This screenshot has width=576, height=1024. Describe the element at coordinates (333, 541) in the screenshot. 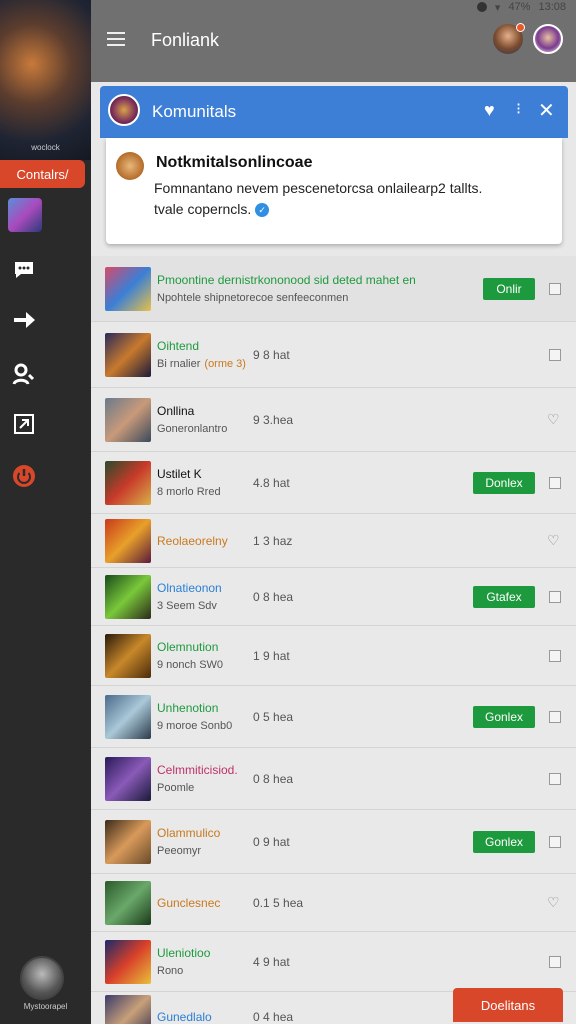

I see `list-item: Reolaeorelny 1 3 haz ♡` at that location.